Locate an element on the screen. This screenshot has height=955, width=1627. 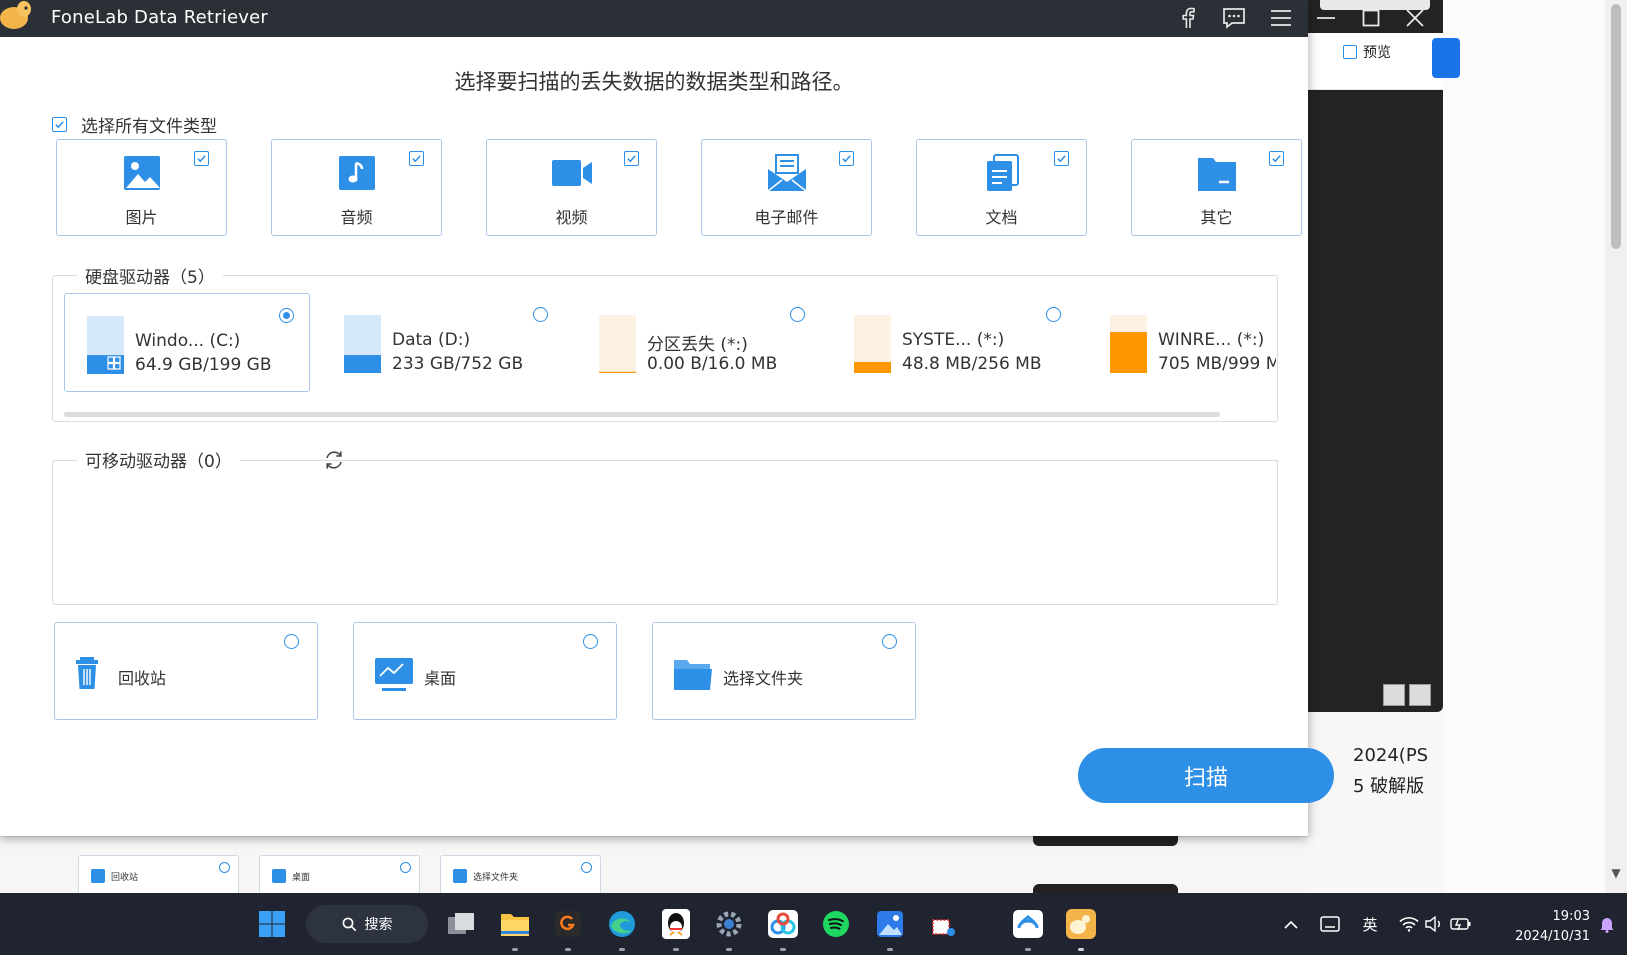
title-bar: FoneLab Data Retriever is located at coordinates (712, 18).